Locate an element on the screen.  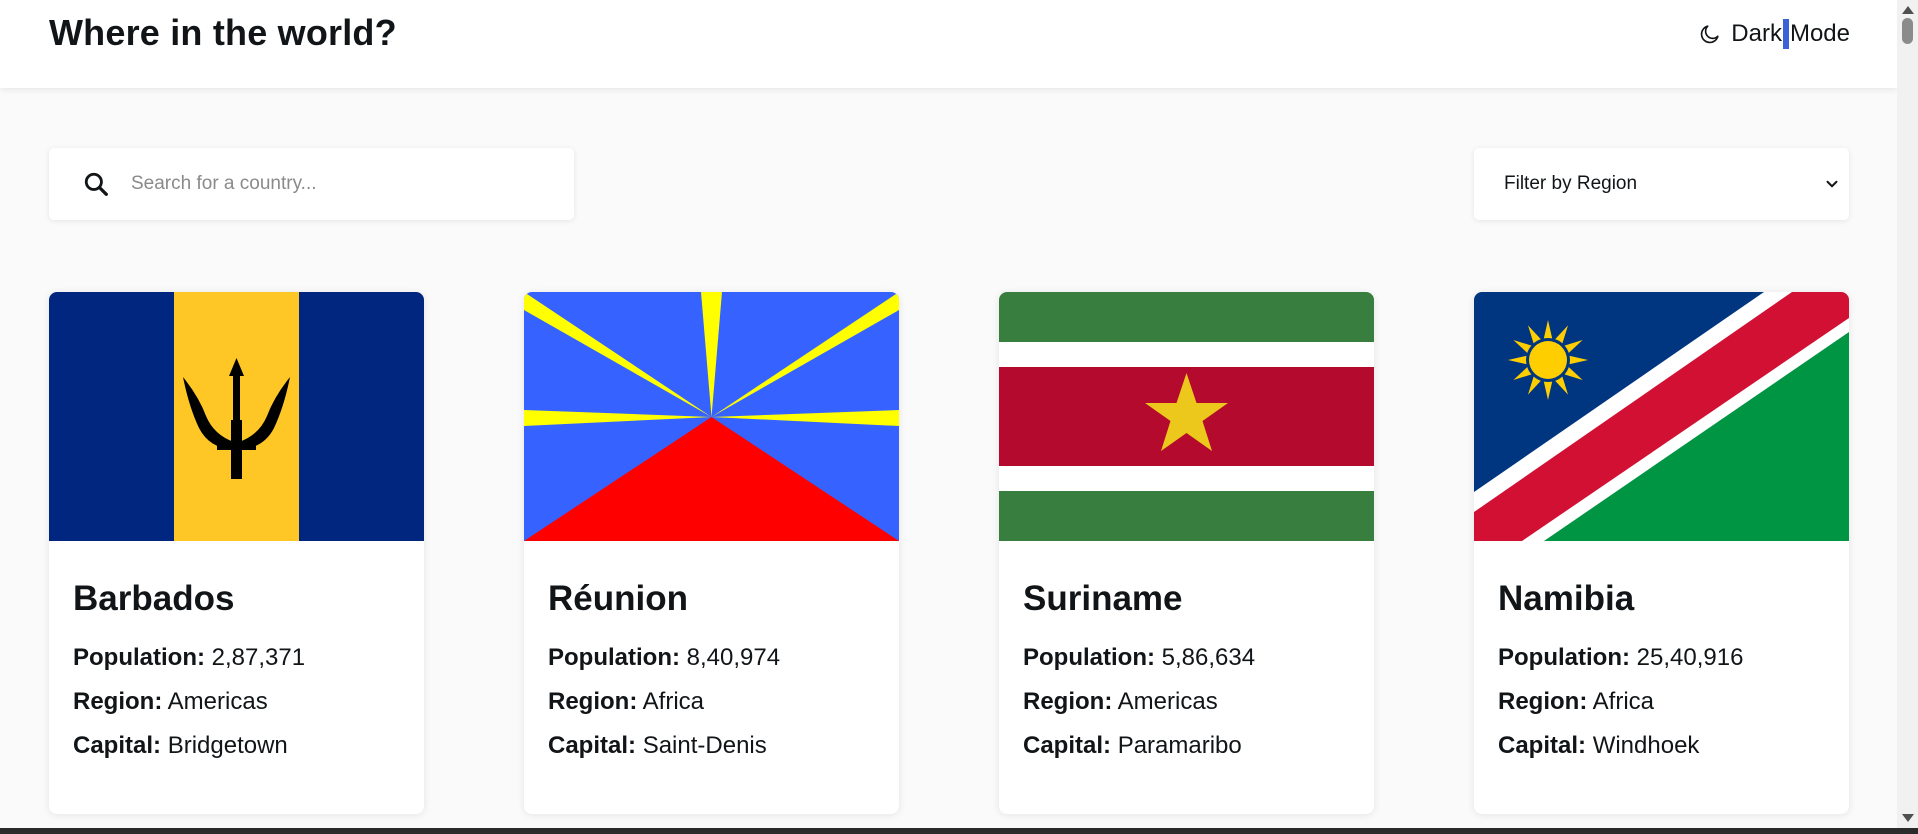
country-name: Barbados is located at coordinates (154, 598).